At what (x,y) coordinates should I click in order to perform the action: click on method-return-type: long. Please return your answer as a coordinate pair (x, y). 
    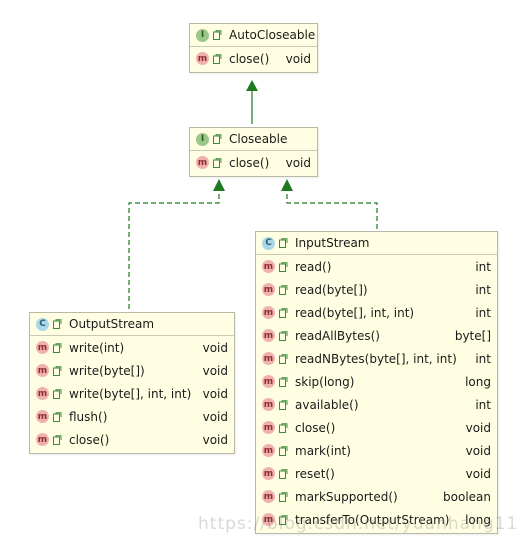
    Looking at the image, I should click on (478, 381).